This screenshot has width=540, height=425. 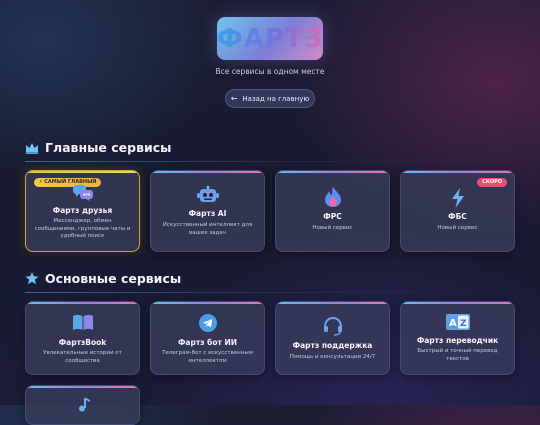 What do you see at coordinates (457, 198) in the screenshot?
I see `lightning-icon` at bounding box center [457, 198].